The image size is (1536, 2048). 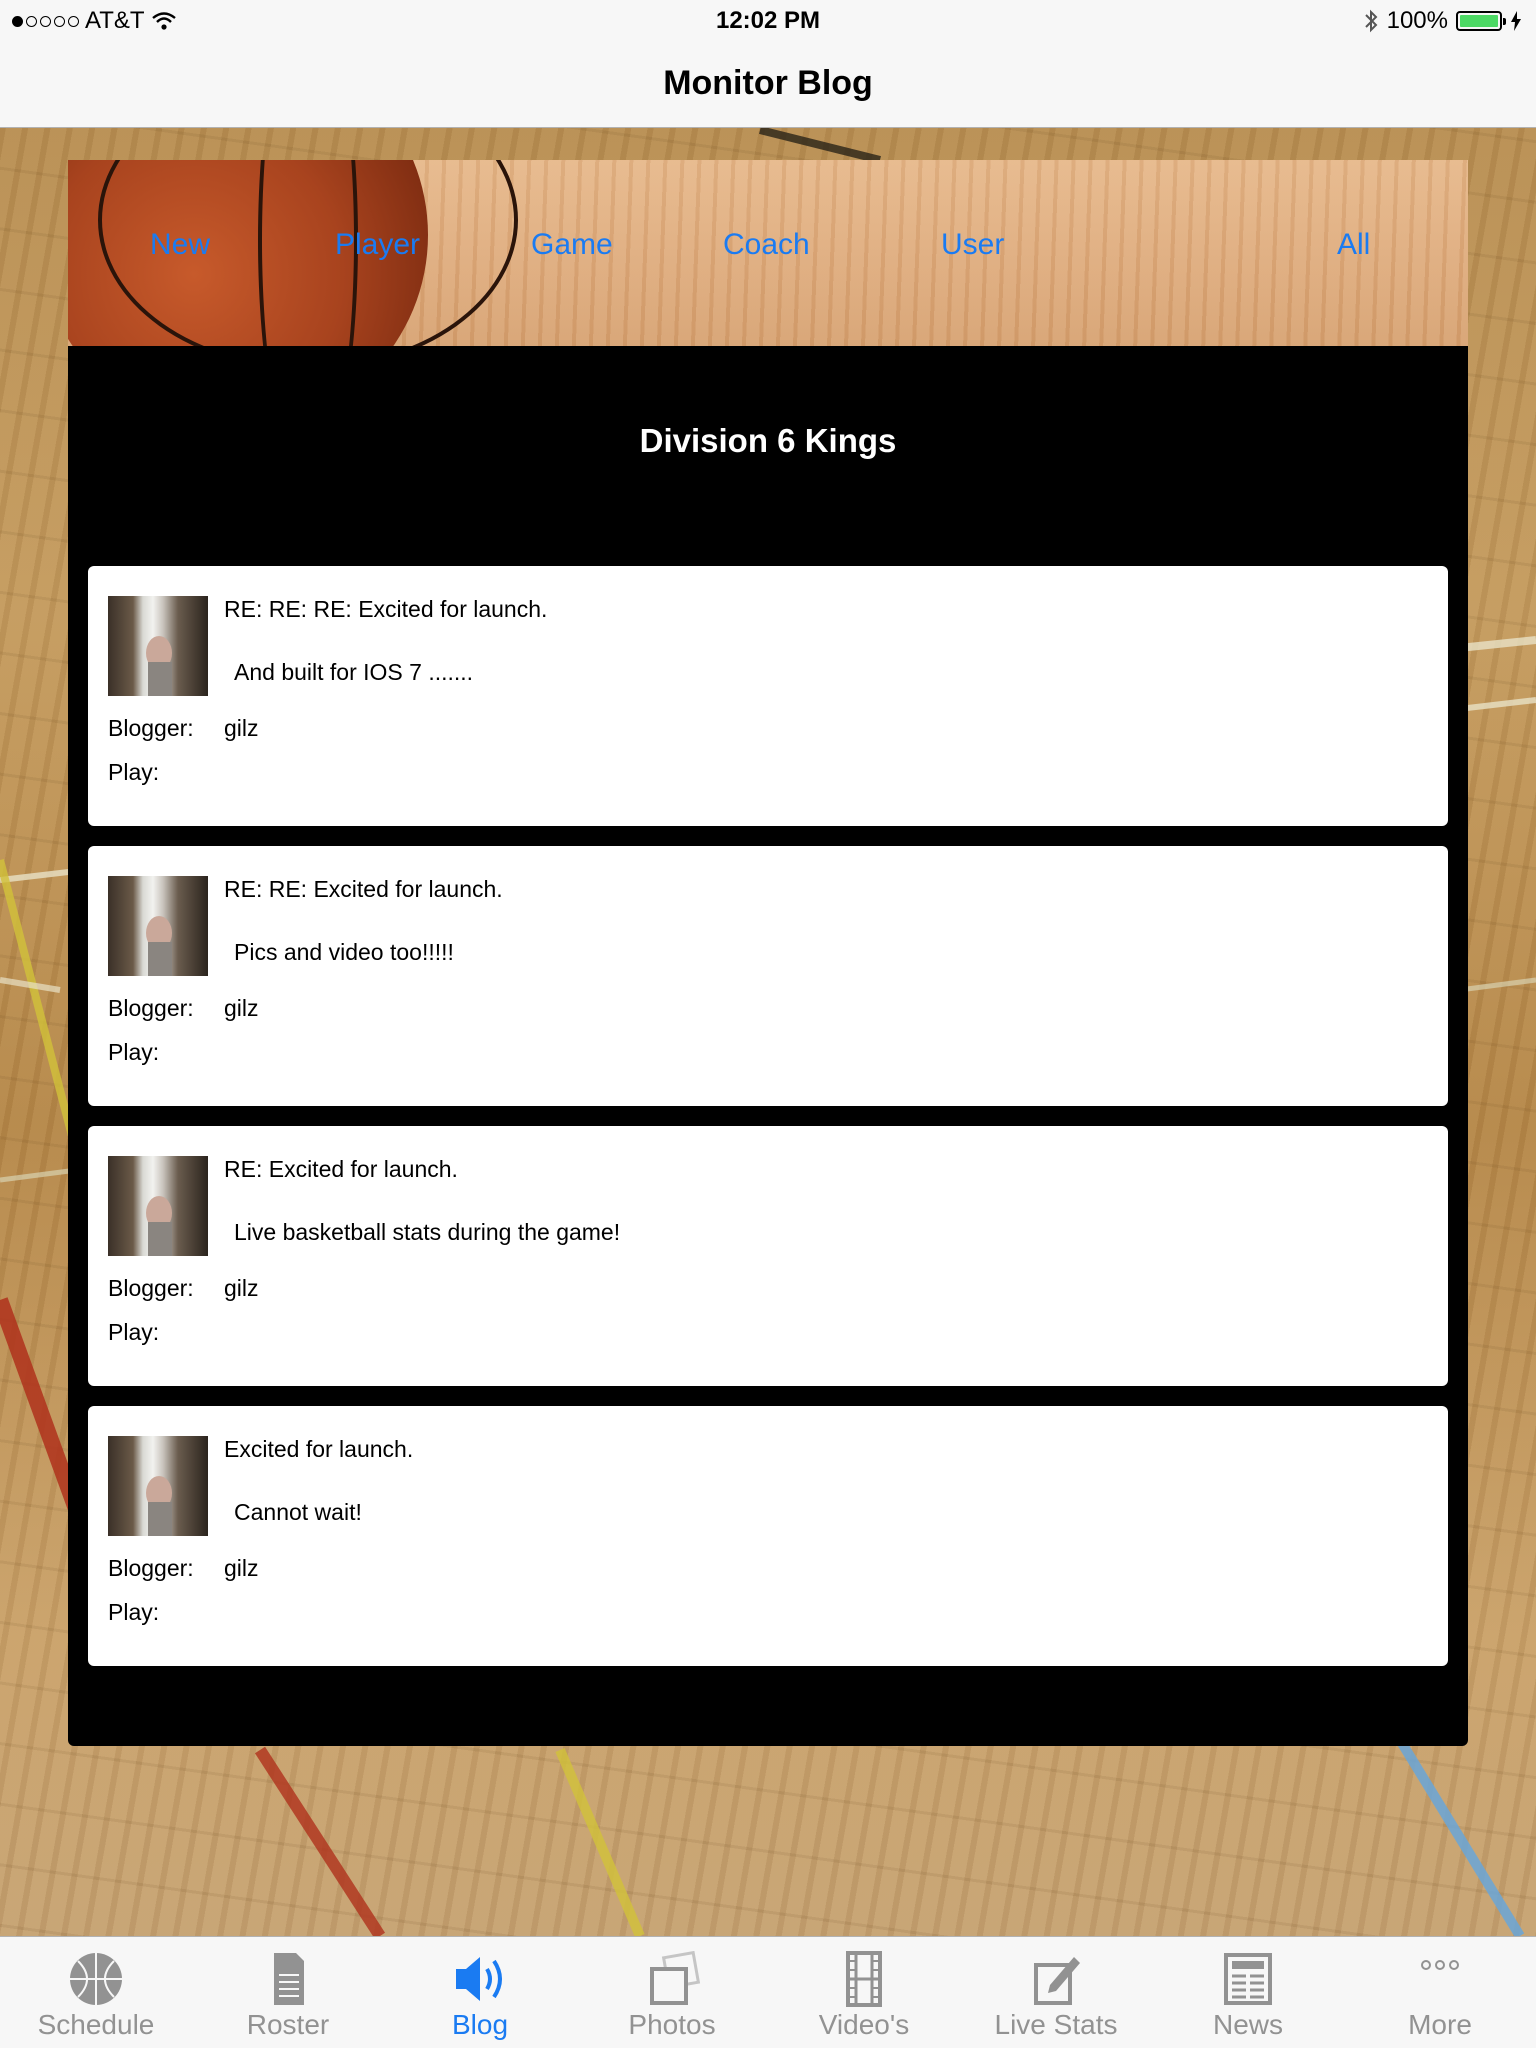 I want to click on tab-label: Blog, so click(x=480, y=2024).